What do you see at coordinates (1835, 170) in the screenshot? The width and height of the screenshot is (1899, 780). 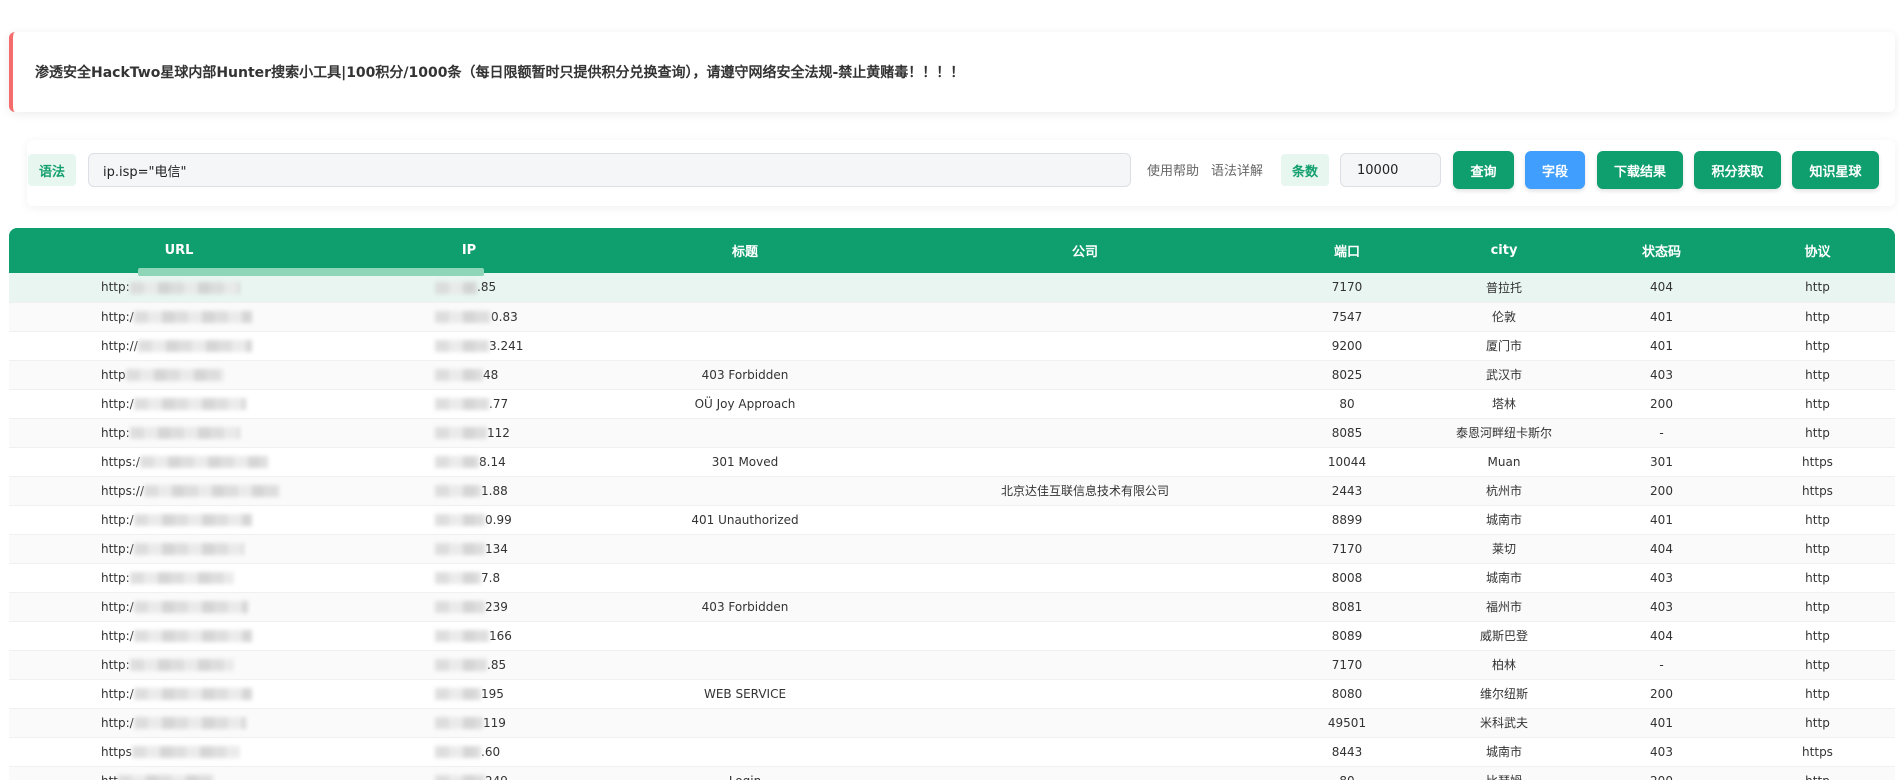 I see `planet-button: 知识星球` at bounding box center [1835, 170].